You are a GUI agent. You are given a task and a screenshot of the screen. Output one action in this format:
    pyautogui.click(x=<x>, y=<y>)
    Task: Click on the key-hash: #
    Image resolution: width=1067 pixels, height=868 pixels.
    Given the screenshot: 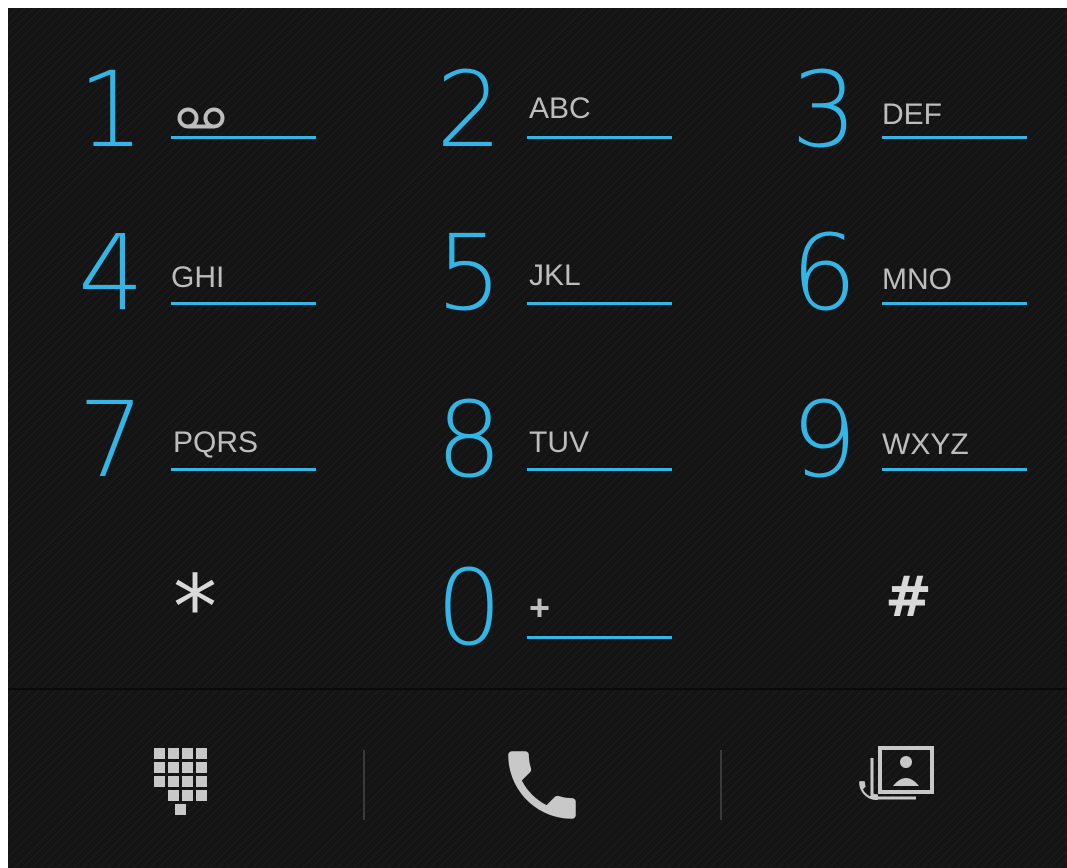 What is the action you would take?
    pyautogui.click(x=929, y=623)
    